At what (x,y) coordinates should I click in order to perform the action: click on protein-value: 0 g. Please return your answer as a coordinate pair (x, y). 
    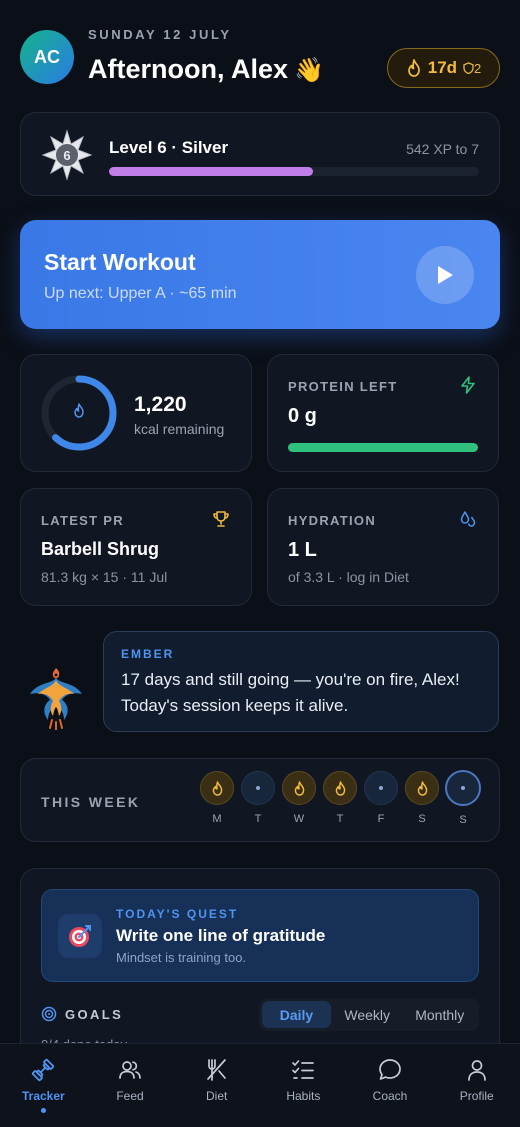
    Looking at the image, I should click on (302, 416).